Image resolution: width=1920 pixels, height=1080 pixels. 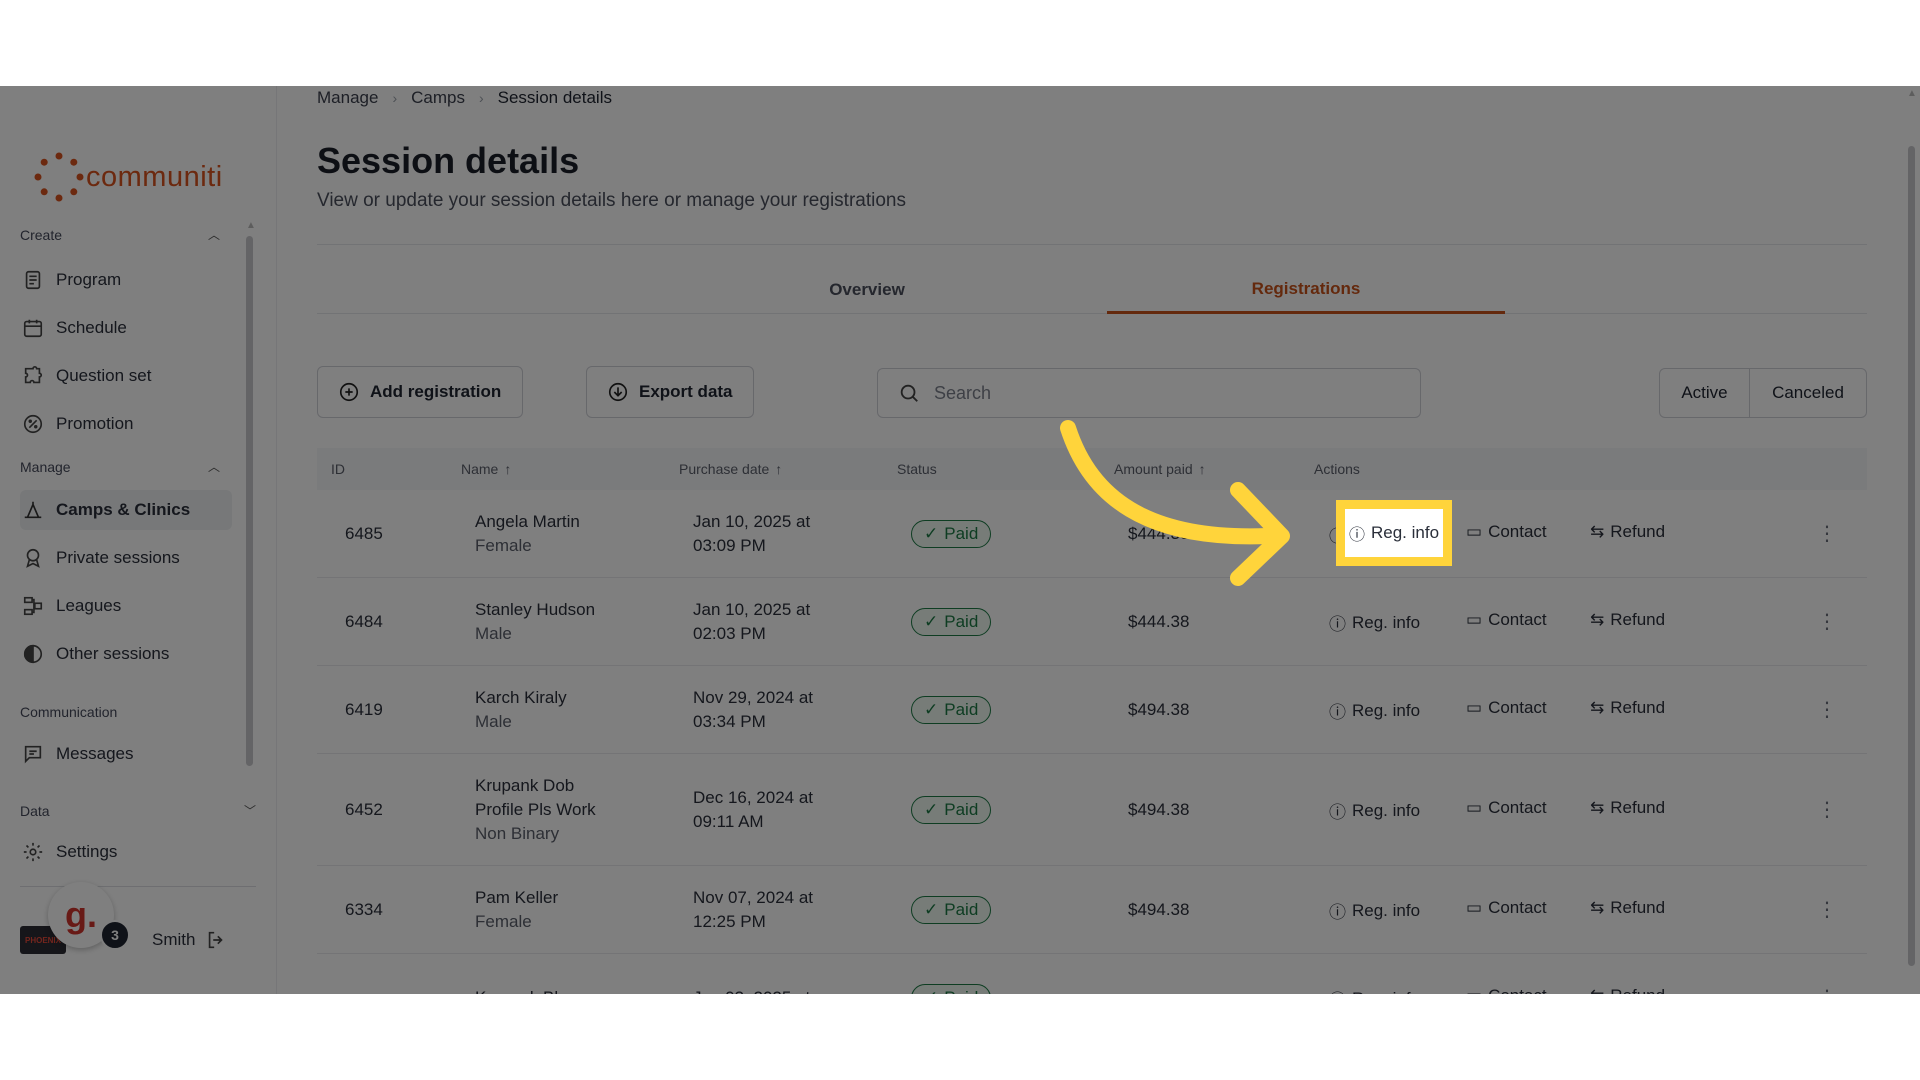 What do you see at coordinates (1405, 532) in the screenshot?
I see `highlighted-label: Reg. info` at bounding box center [1405, 532].